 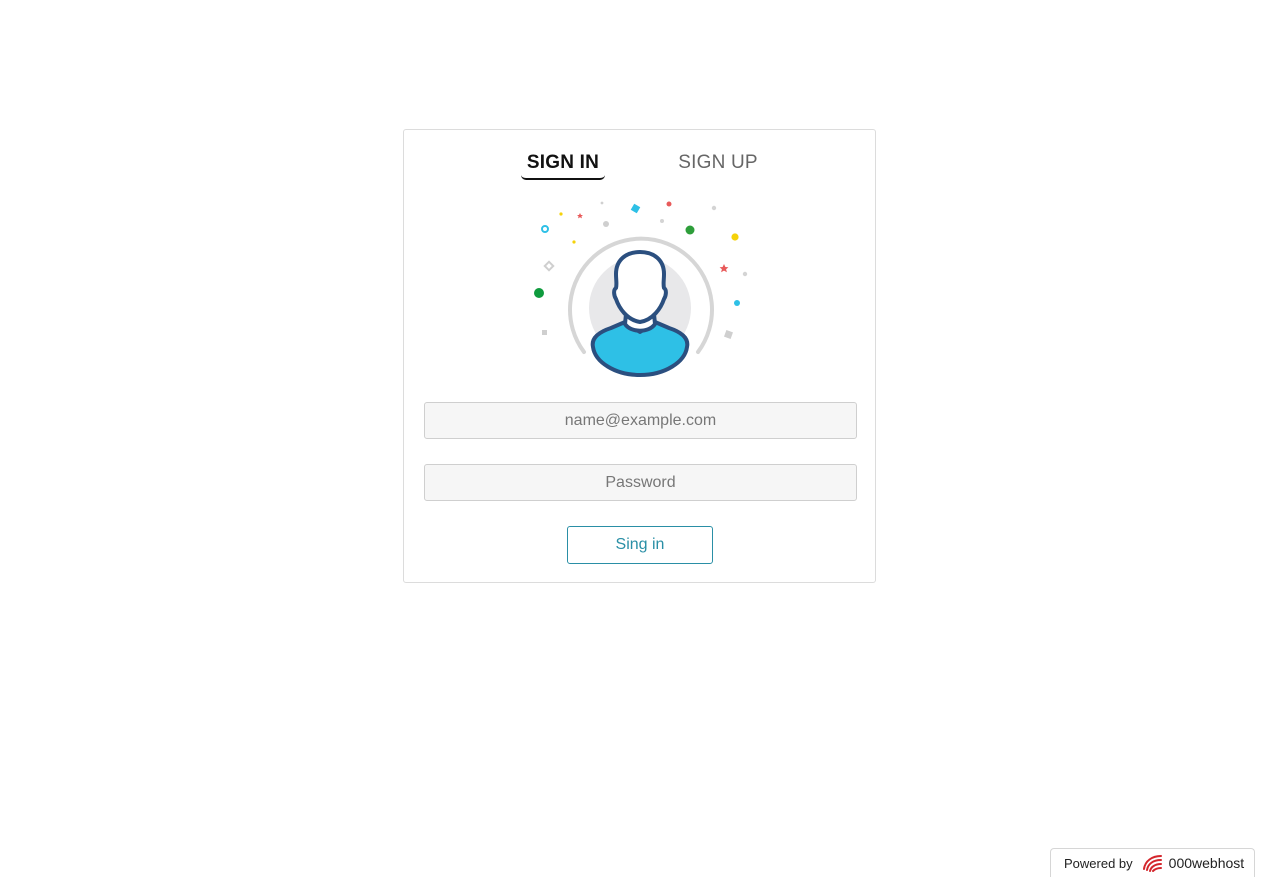 What do you see at coordinates (640, 482) in the screenshot?
I see `password-input` at bounding box center [640, 482].